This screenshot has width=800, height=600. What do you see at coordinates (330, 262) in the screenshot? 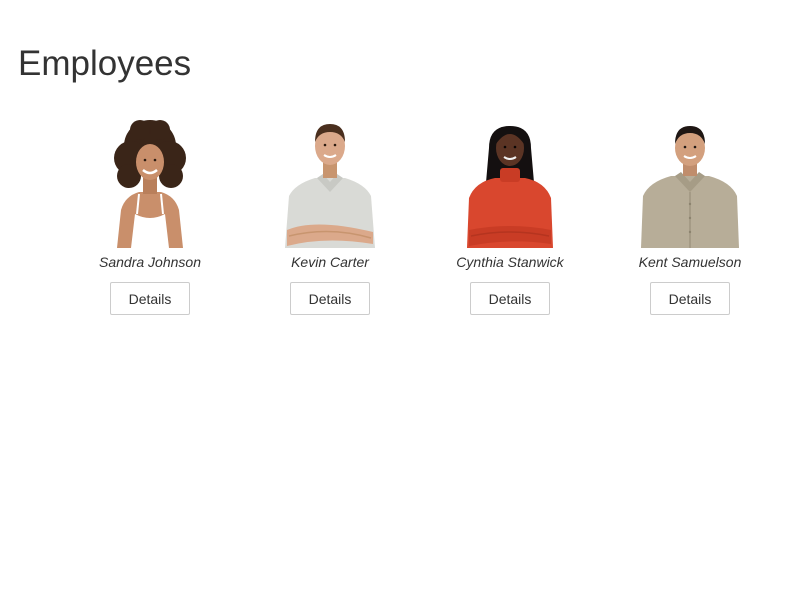
I see `employee-name: Kevin Carter` at bounding box center [330, 262].